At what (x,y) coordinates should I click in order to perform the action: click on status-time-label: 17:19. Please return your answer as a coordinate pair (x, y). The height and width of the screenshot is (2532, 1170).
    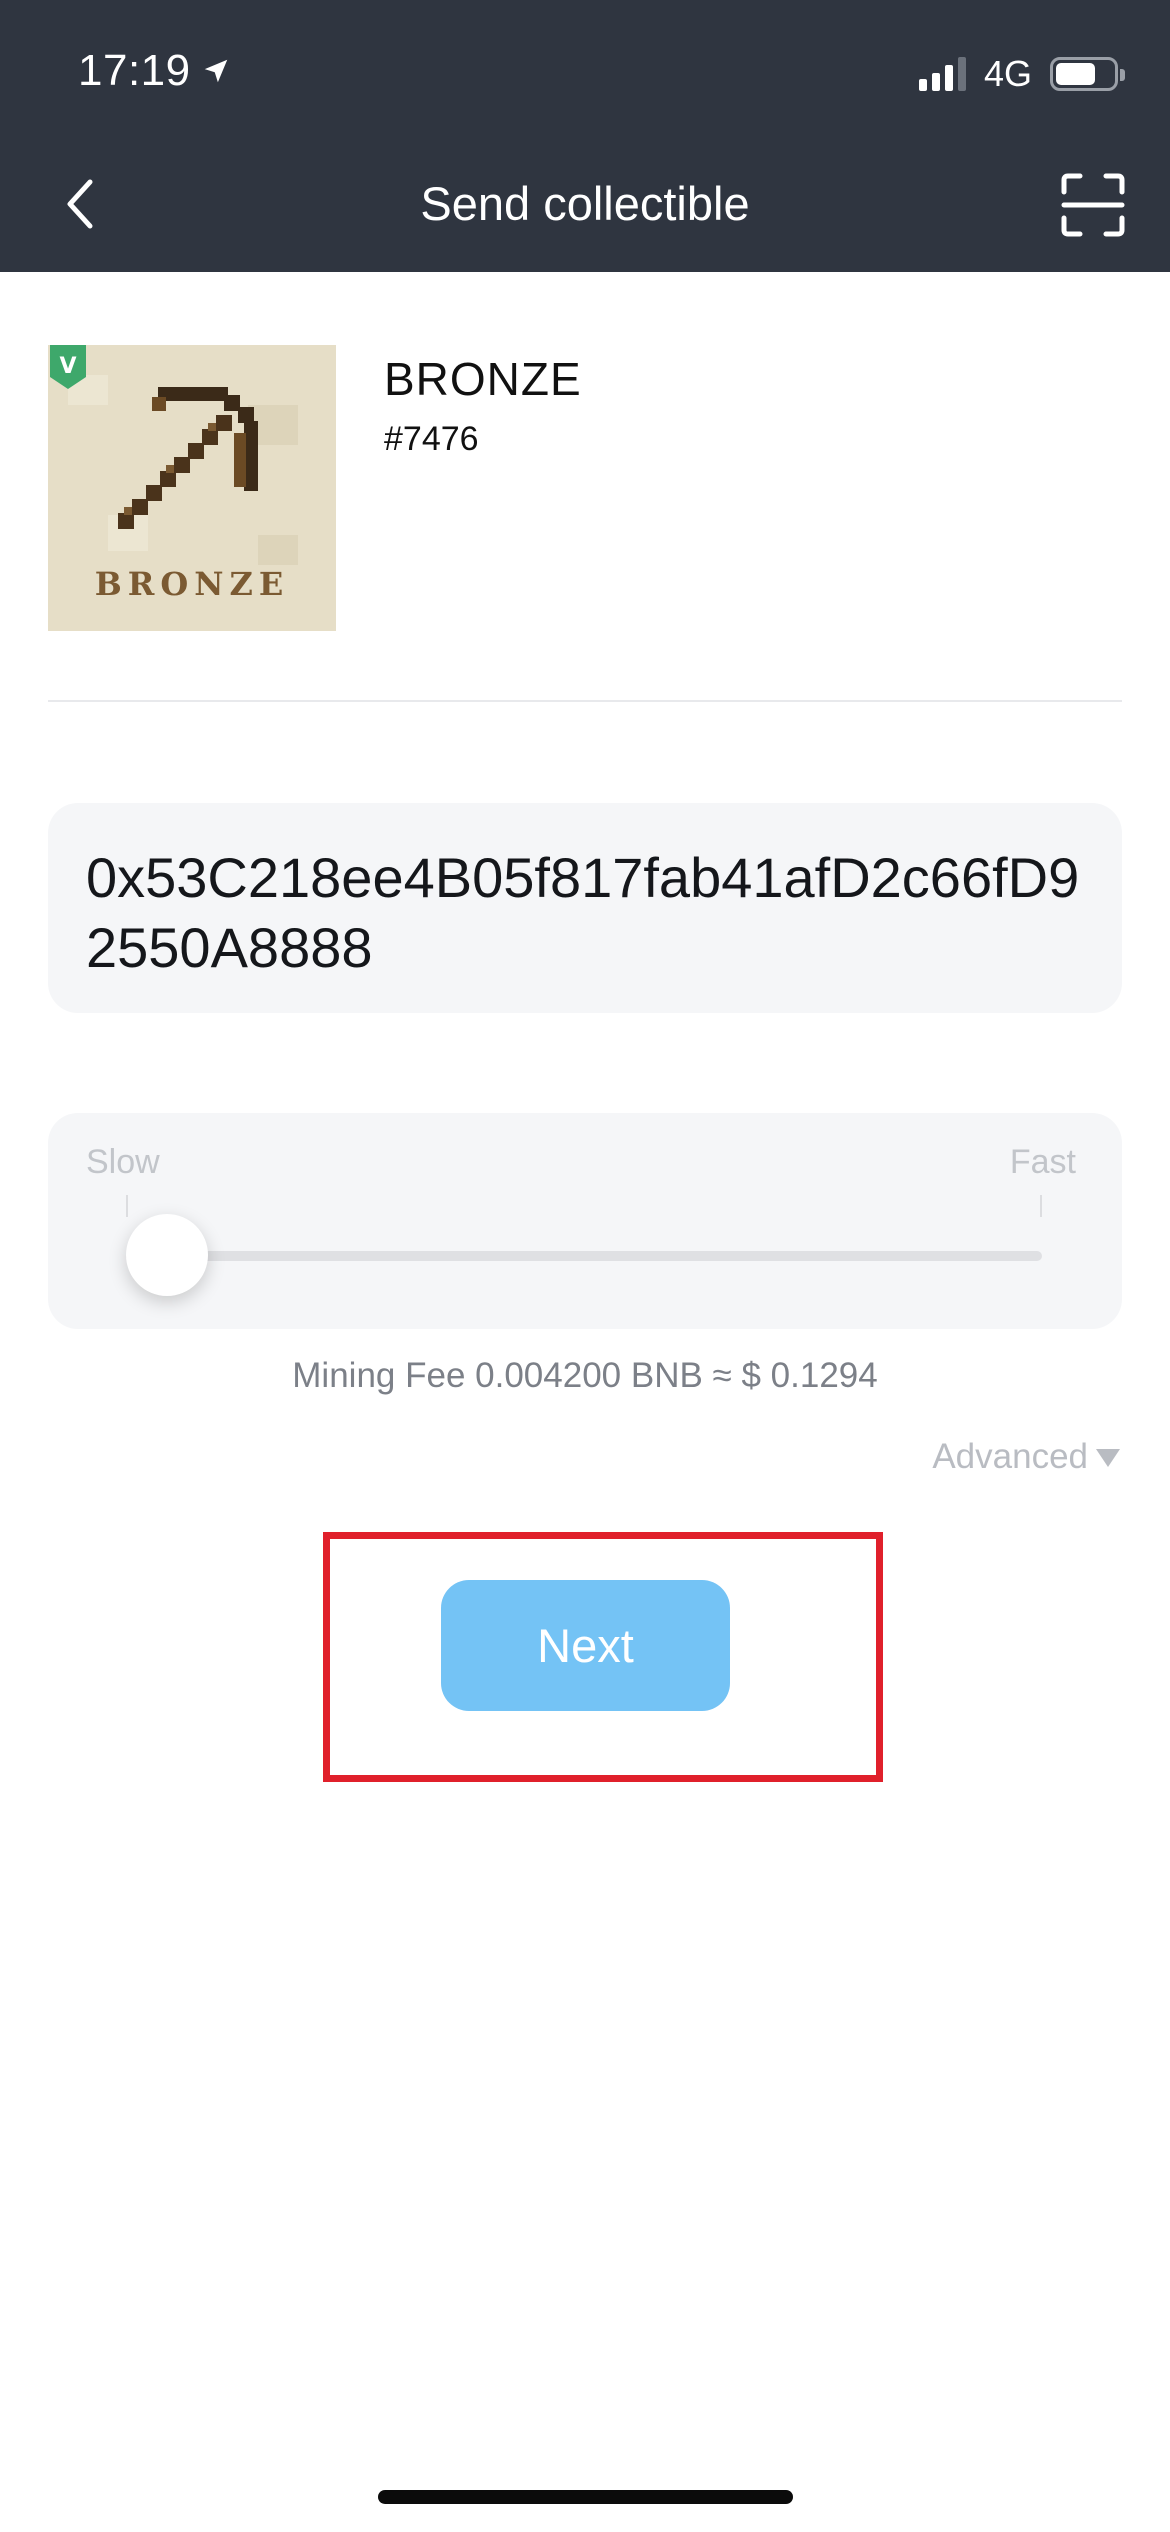
    Looking at the image, I should click on (134, 70).